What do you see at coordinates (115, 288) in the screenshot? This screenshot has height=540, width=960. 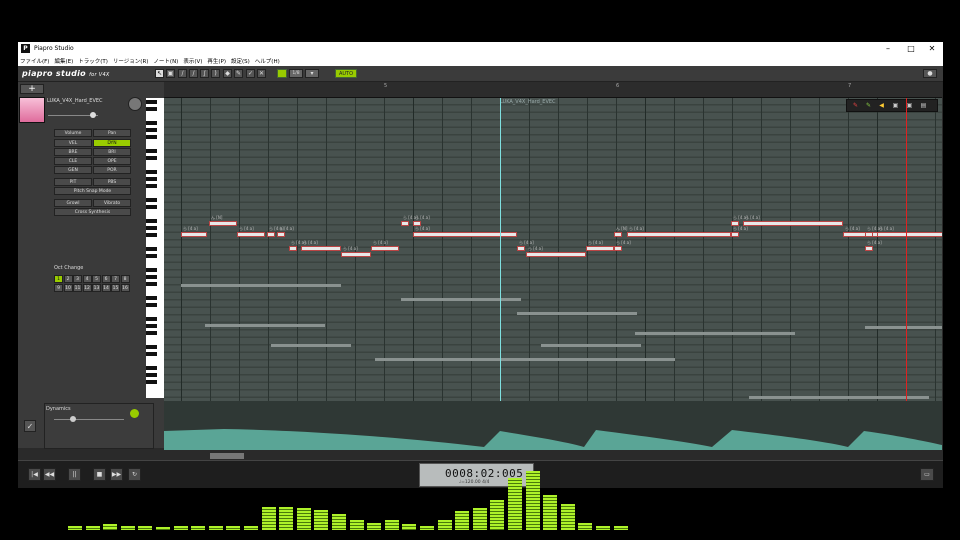 I see `oct-button-15: 15` at bounding box center [115, 288].